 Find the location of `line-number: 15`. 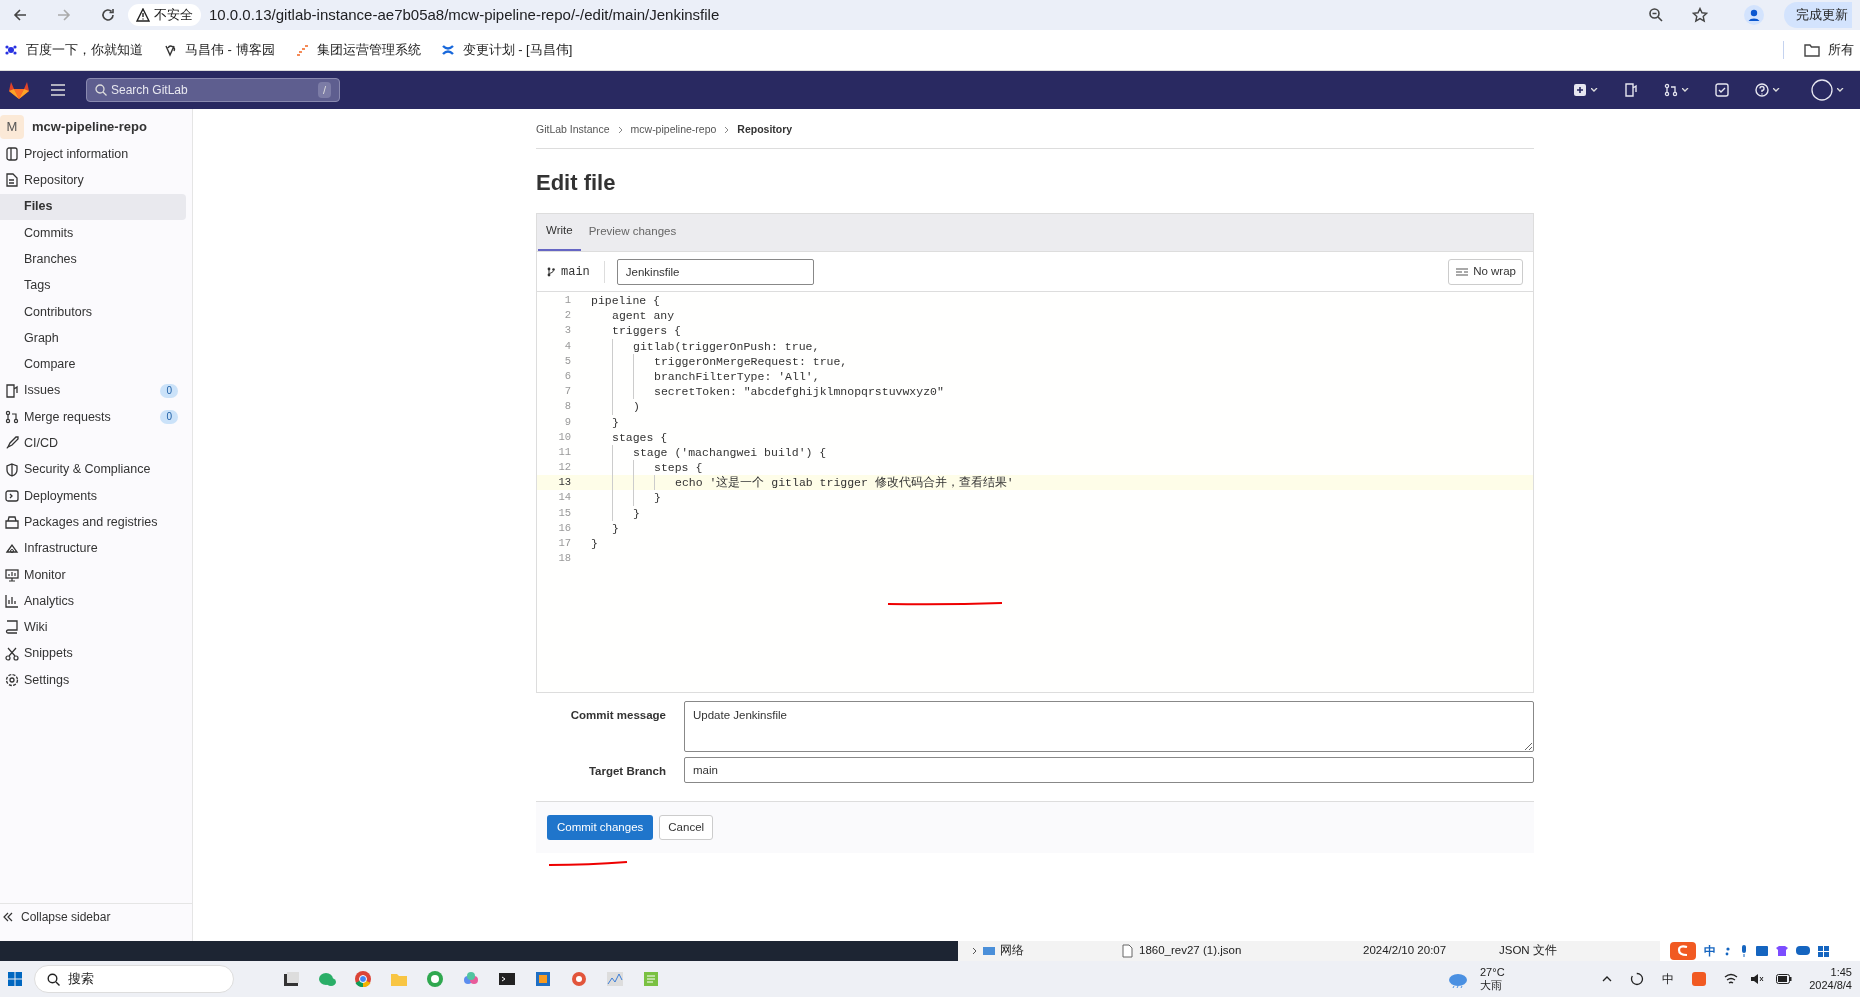

line-number: 15 is located at coordinates (564, 513).